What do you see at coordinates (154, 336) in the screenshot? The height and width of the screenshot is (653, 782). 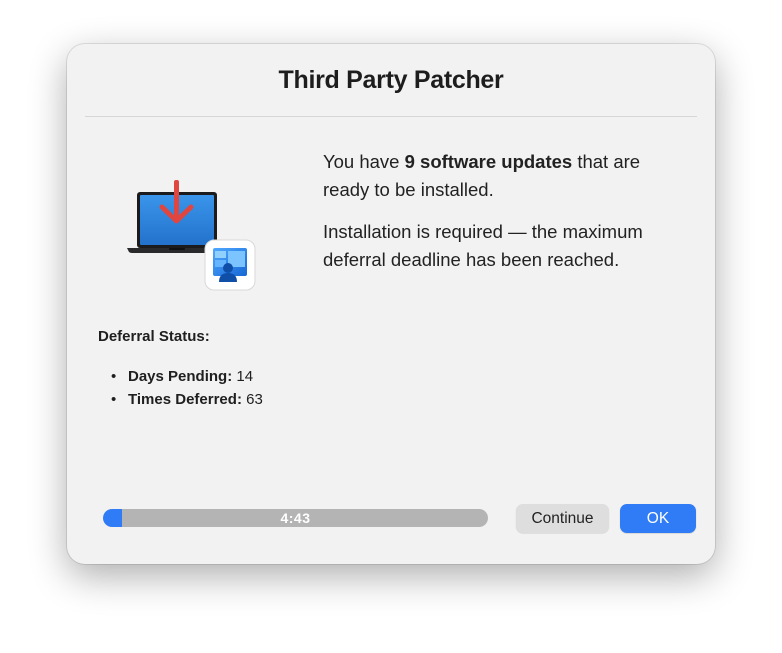 I see `deferral-status-heading: Deferral Status:` at bounding box center [154, 336].